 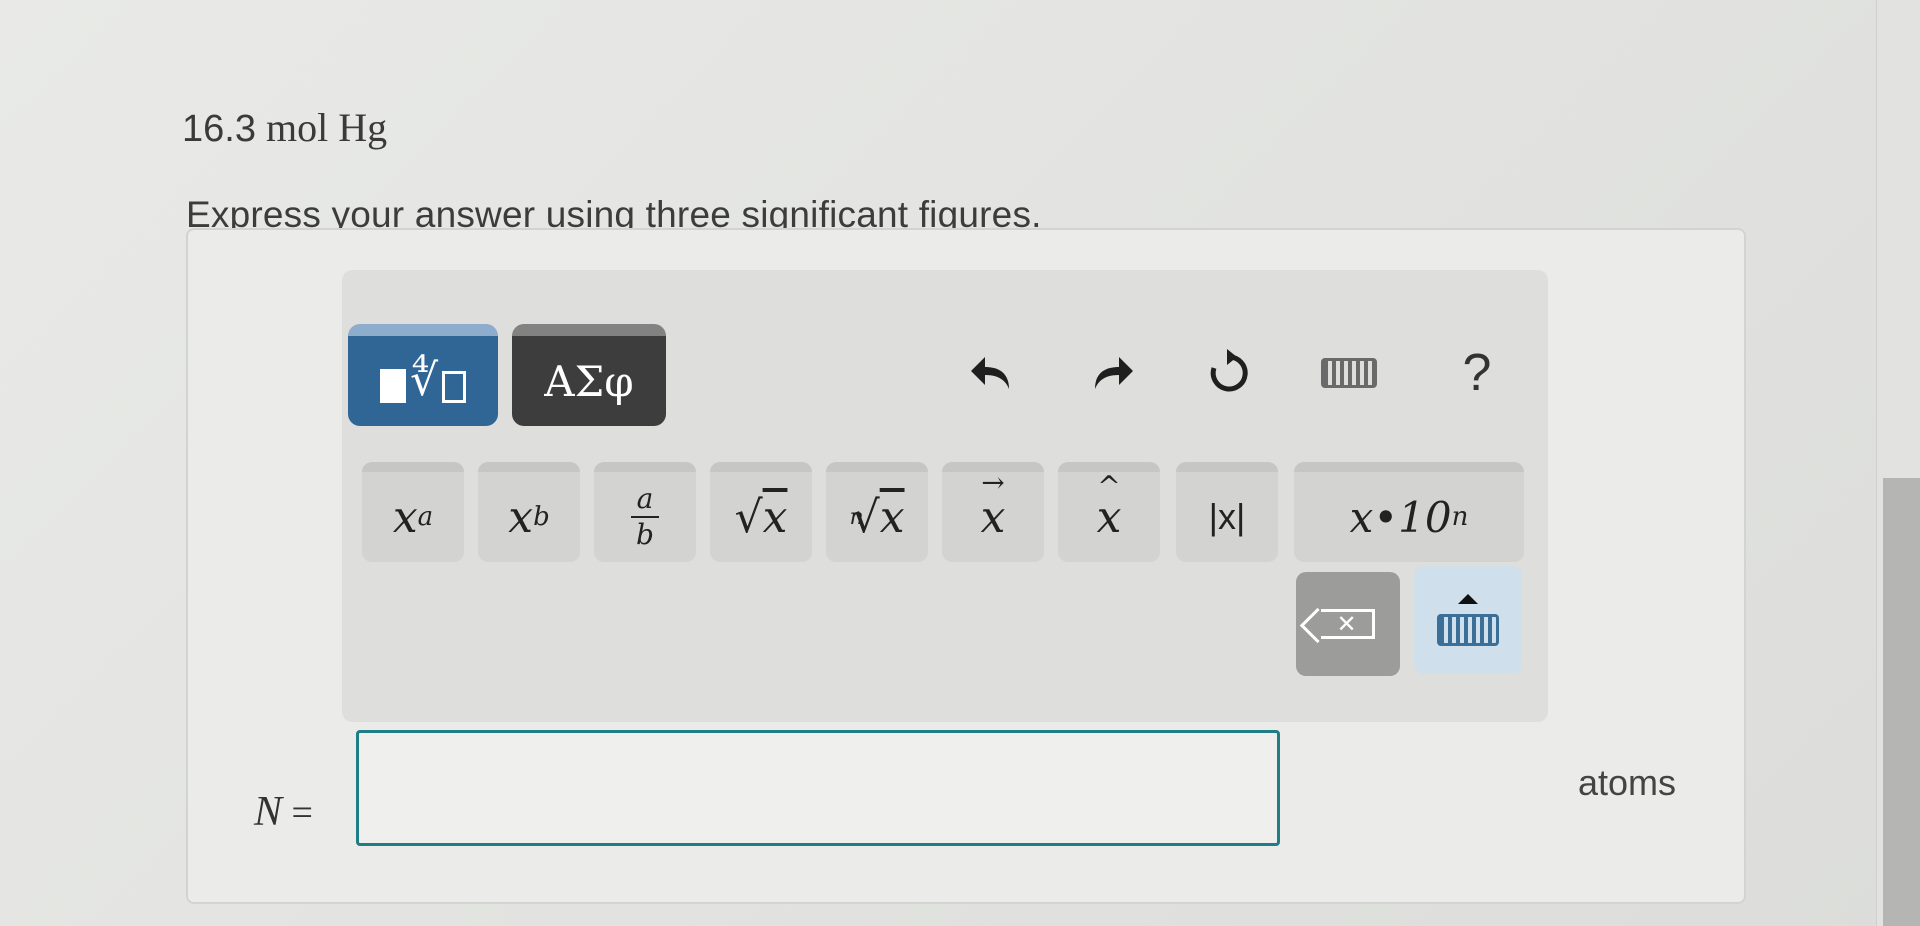 I want to click on superscript-key: xa, so click(x=413, y=512).